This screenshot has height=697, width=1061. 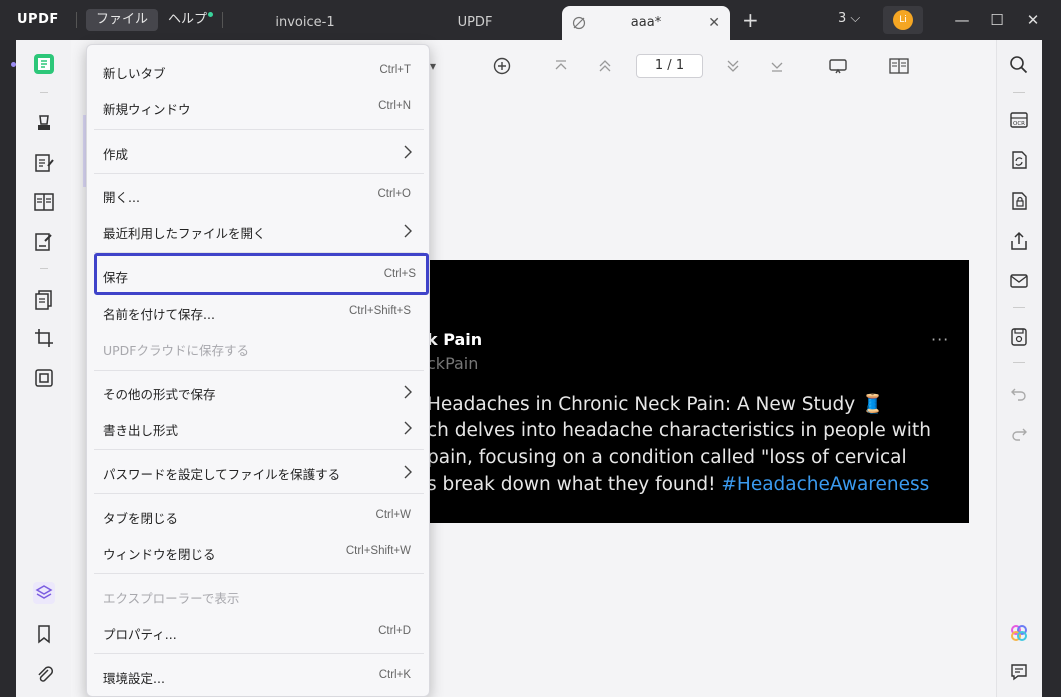 I want to click on page-layout-icon, so click(x=899, y=66).